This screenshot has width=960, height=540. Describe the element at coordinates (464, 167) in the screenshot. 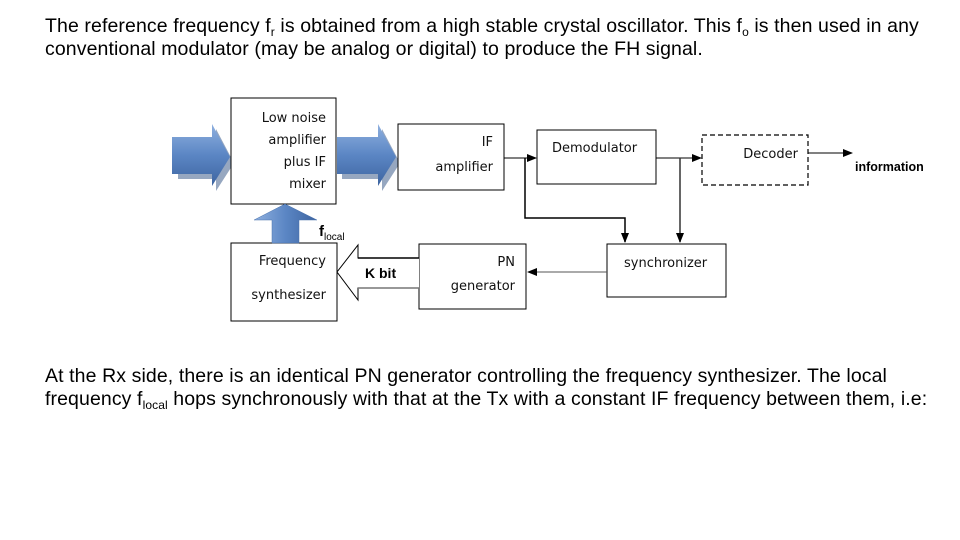

I see `if-amp-label-line2: amplifier` at that location.